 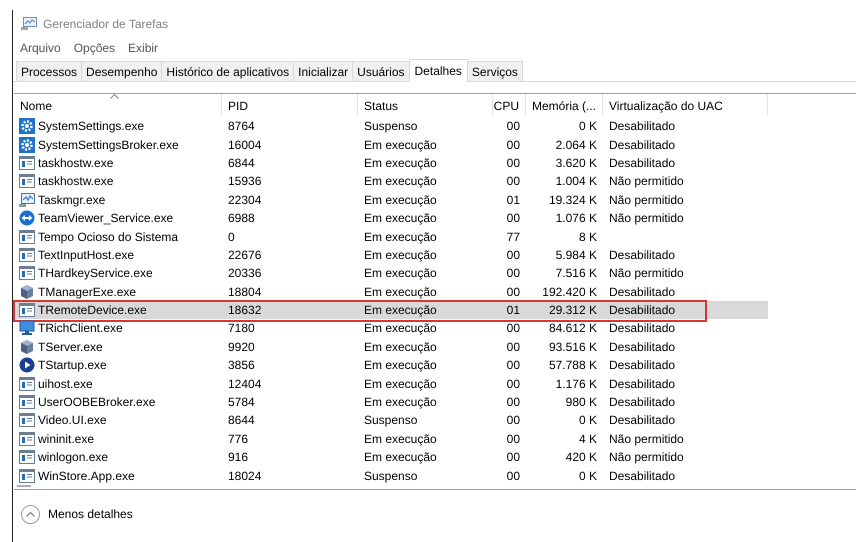 What do you see at coordinates (80, 328) in the screenshot?
I see `process-name: TRichClient.exe` at bounding box center [80, 328].